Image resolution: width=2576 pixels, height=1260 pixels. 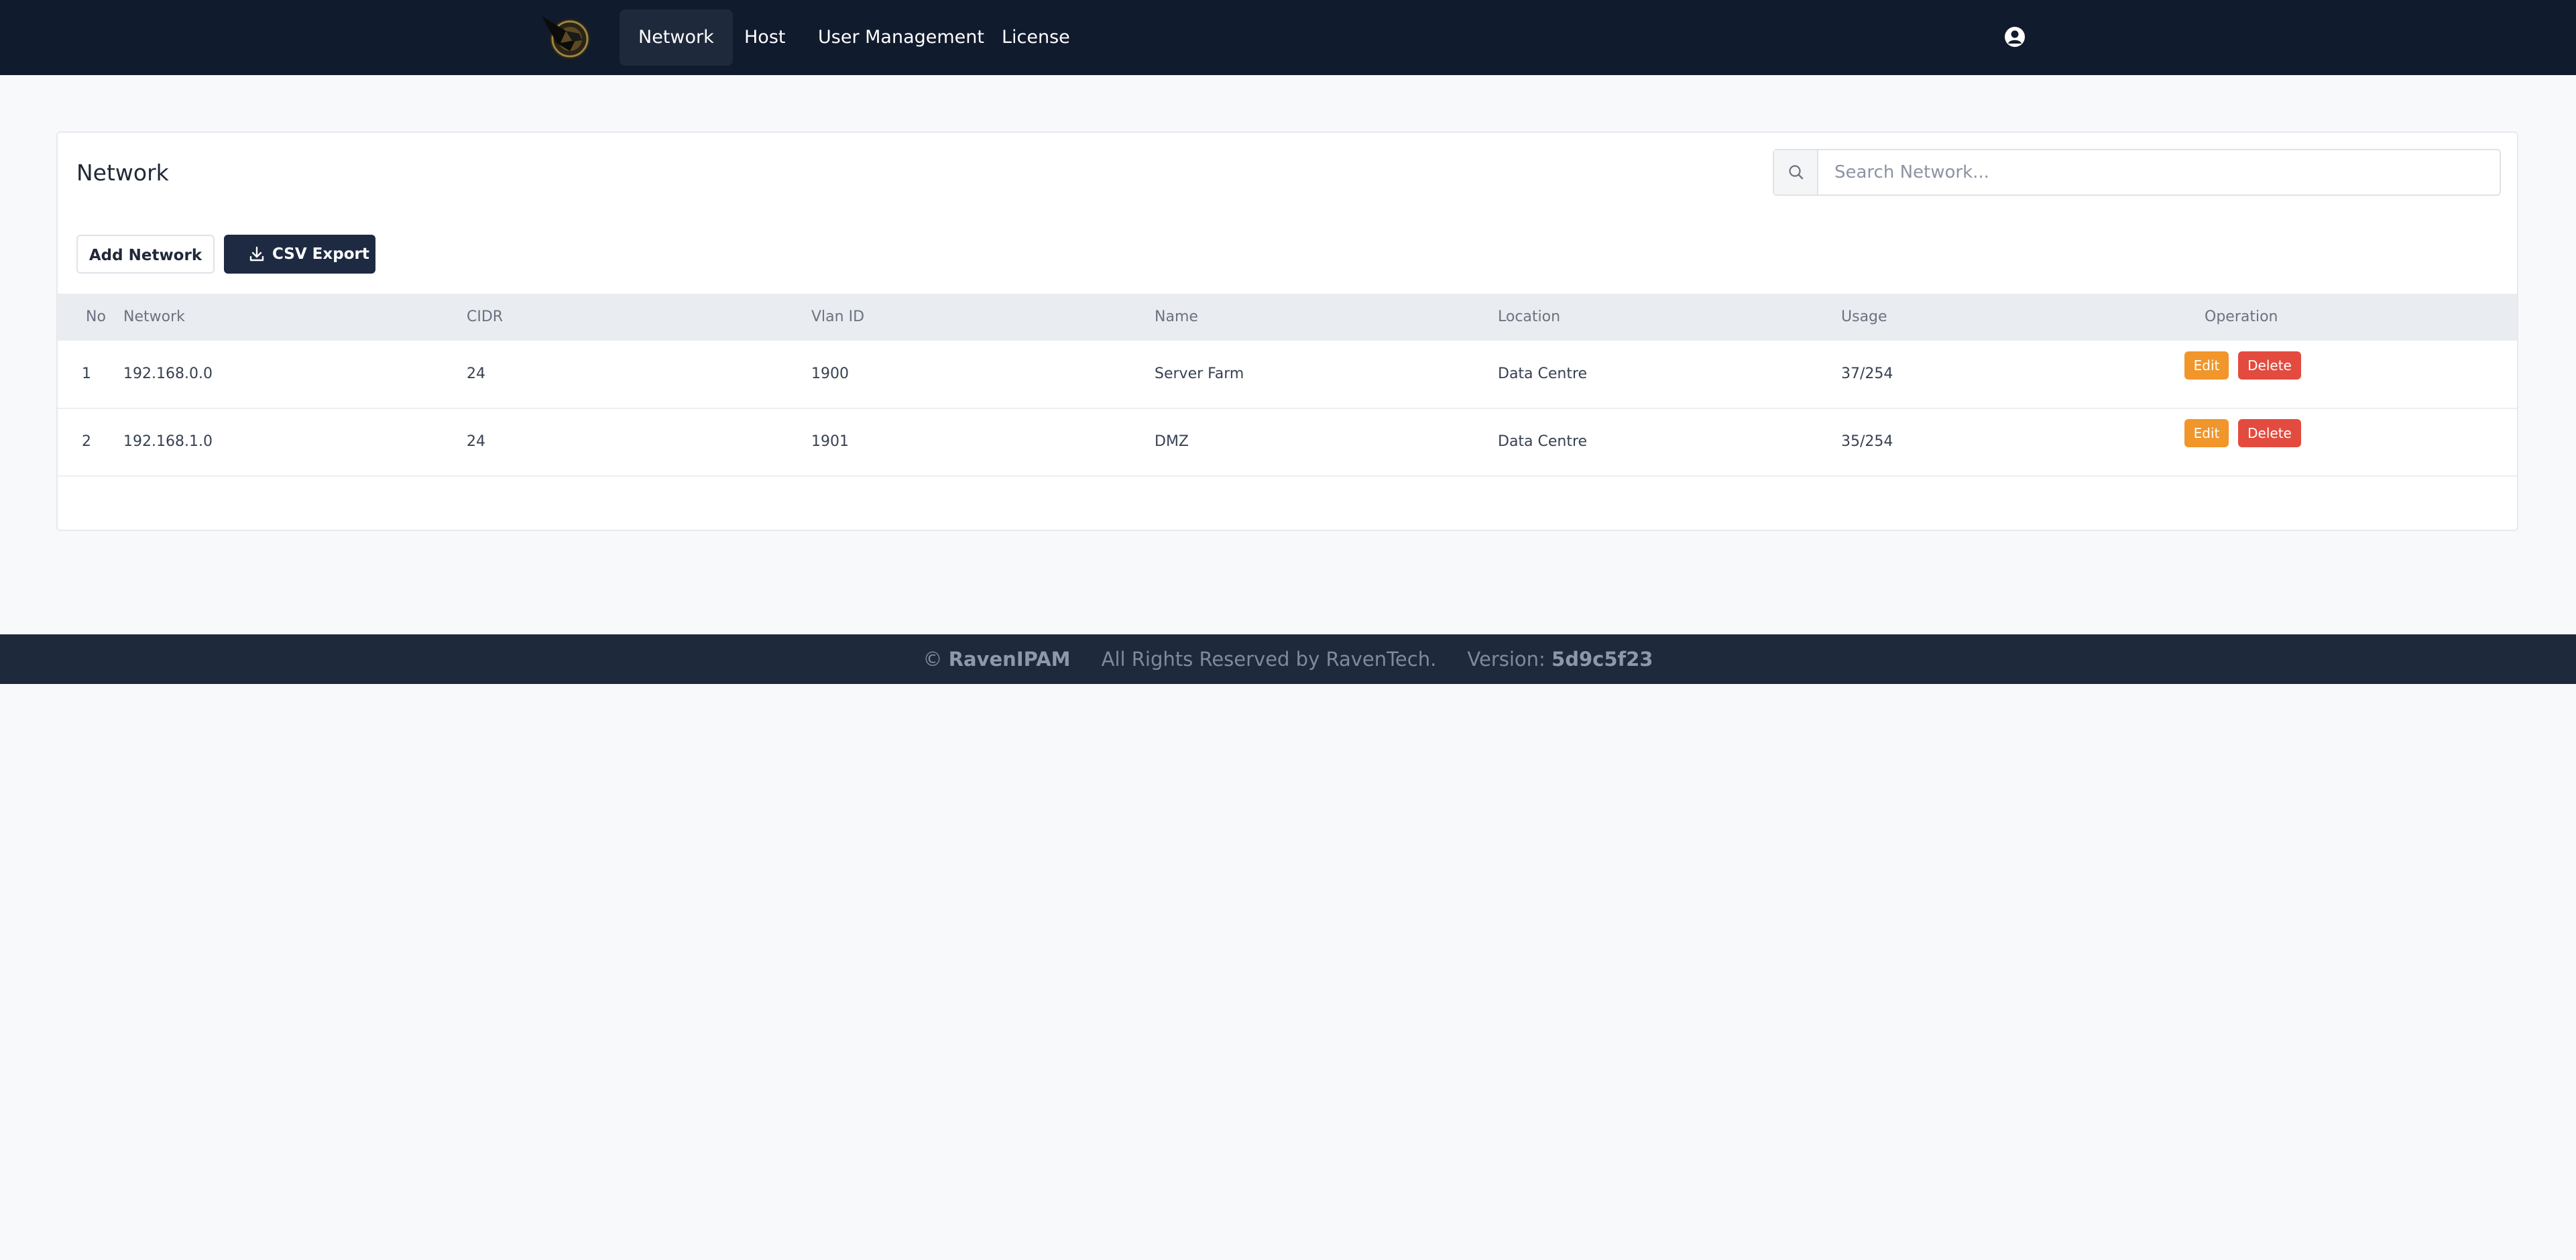 I want to click on user-circle-icon, so click(x=2014, y=37).